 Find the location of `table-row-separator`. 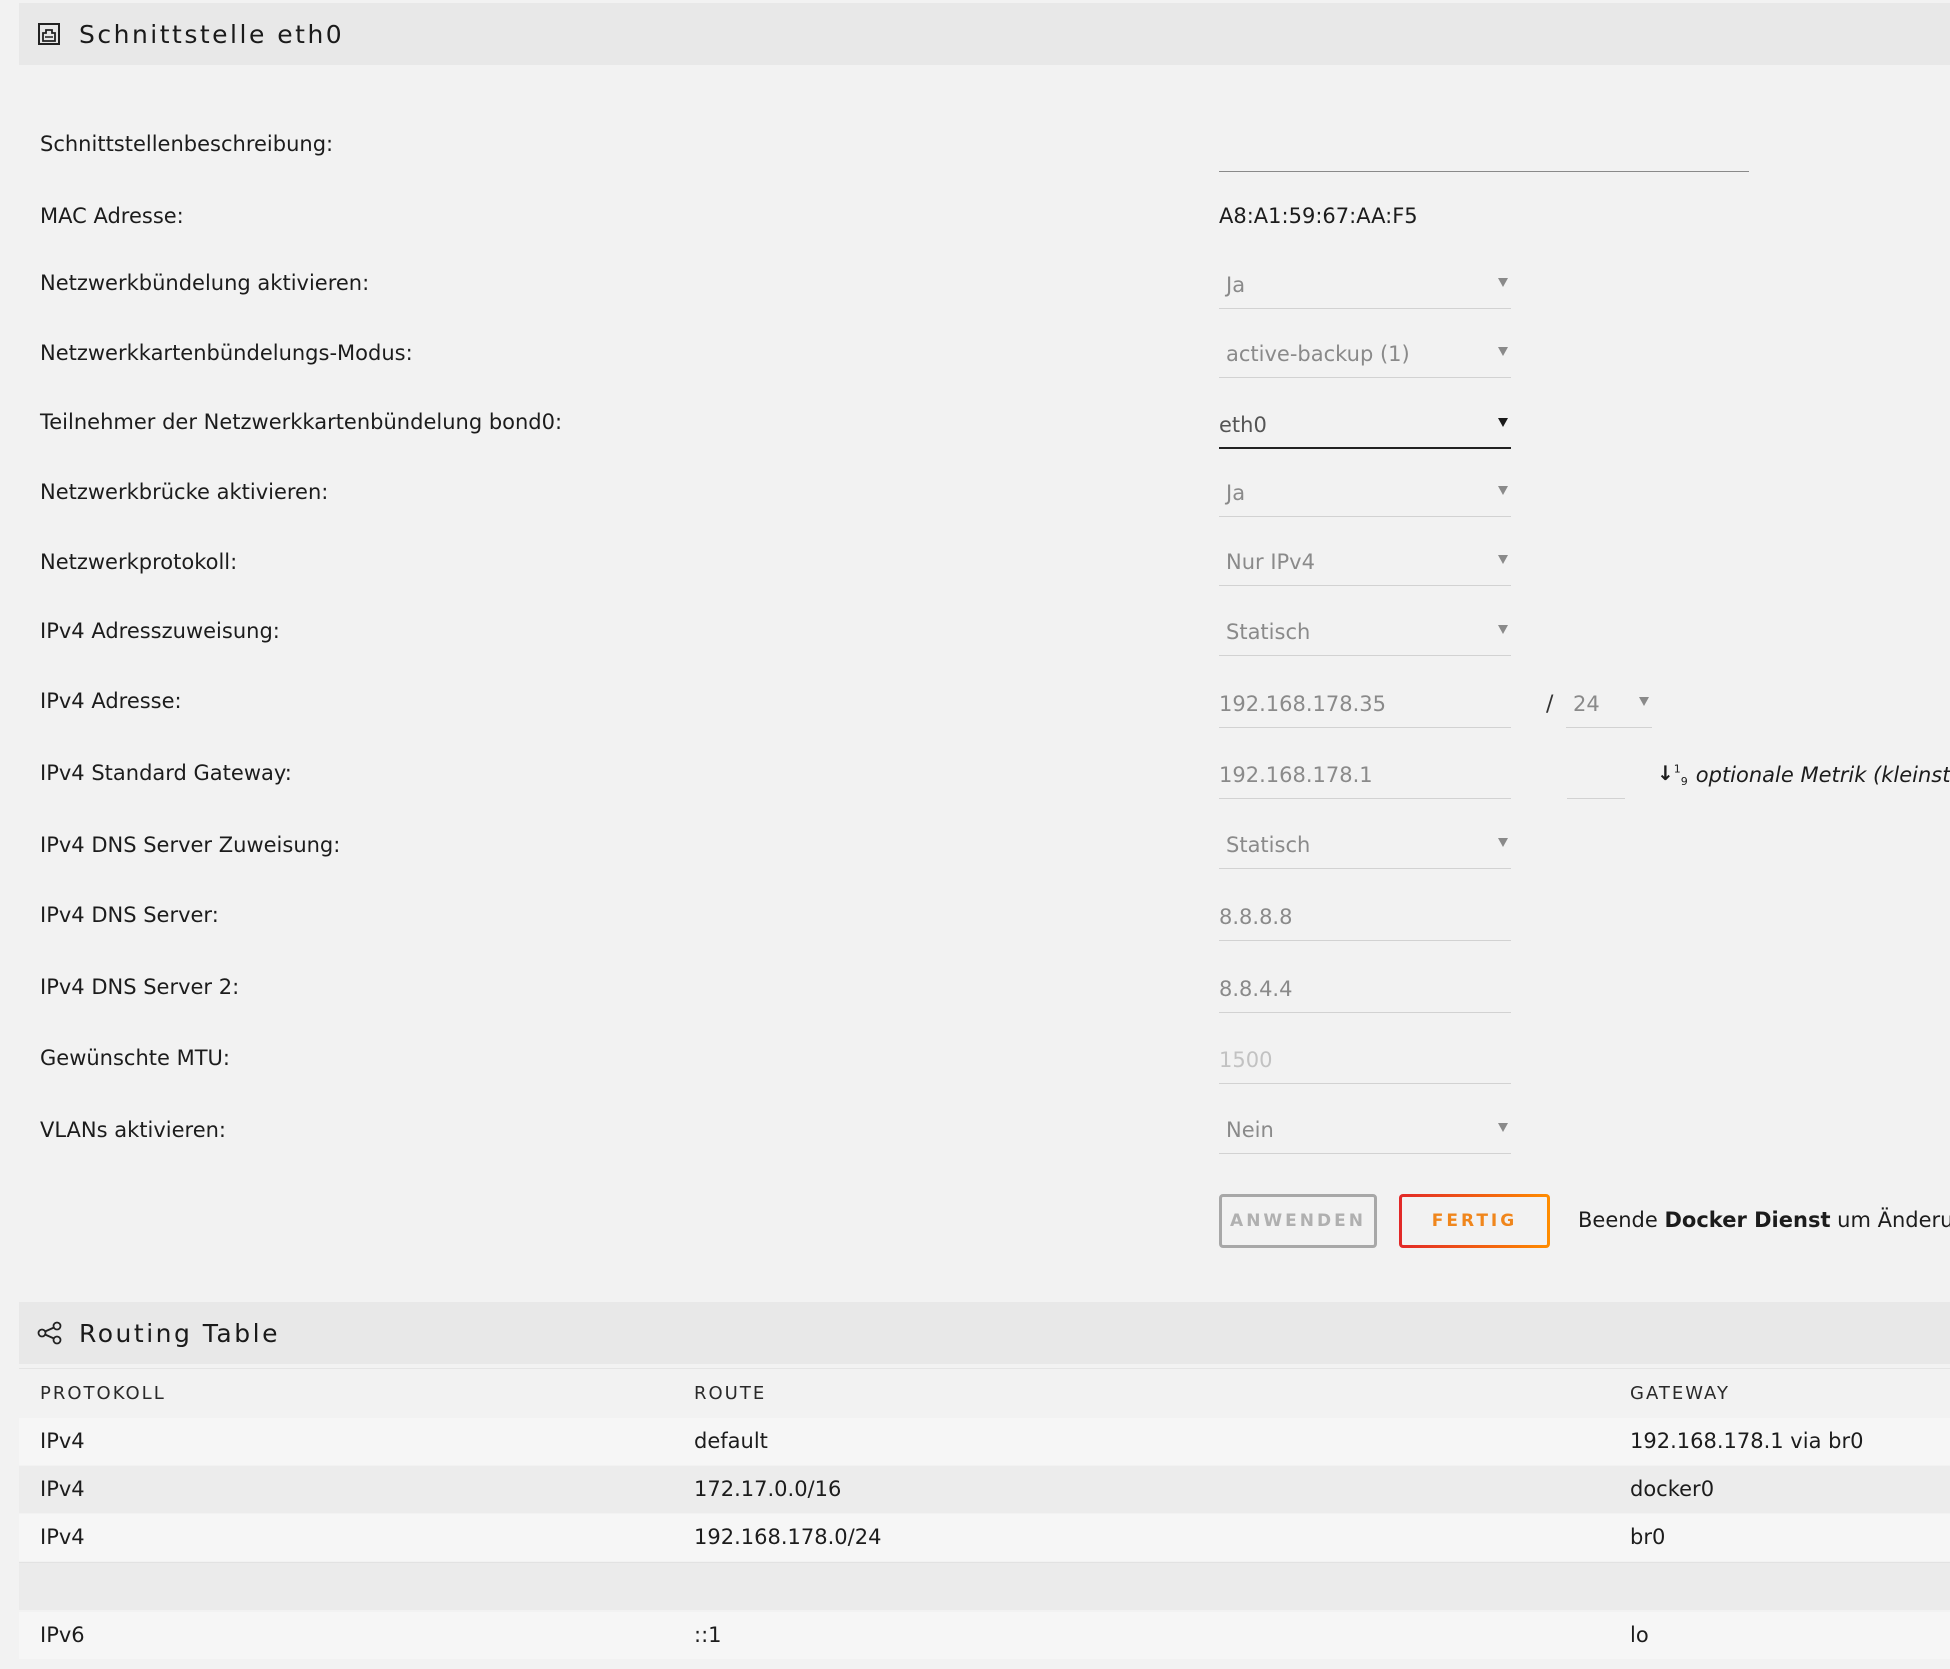

table-row-separator is located at coordinates (984, 1586).